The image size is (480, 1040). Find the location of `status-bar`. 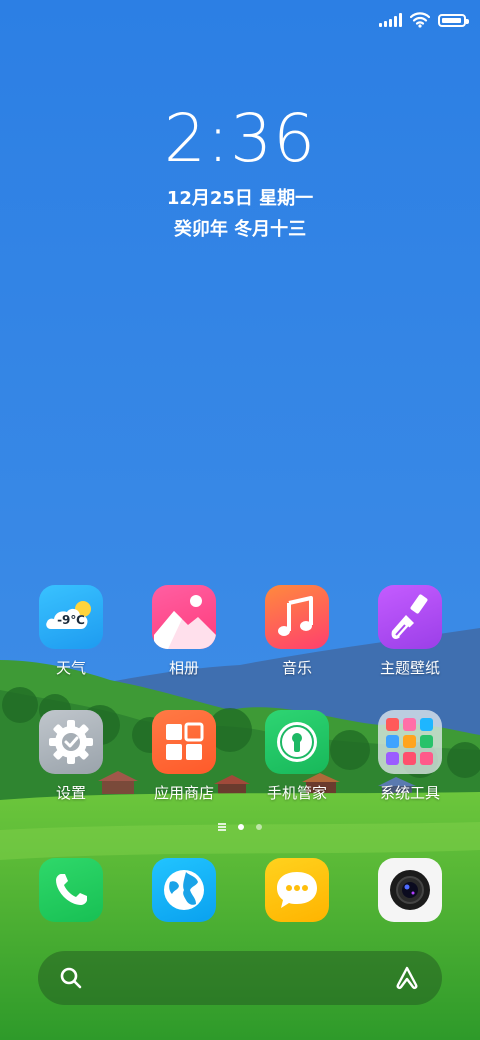

status-bar is located at coordinates (424, 20).